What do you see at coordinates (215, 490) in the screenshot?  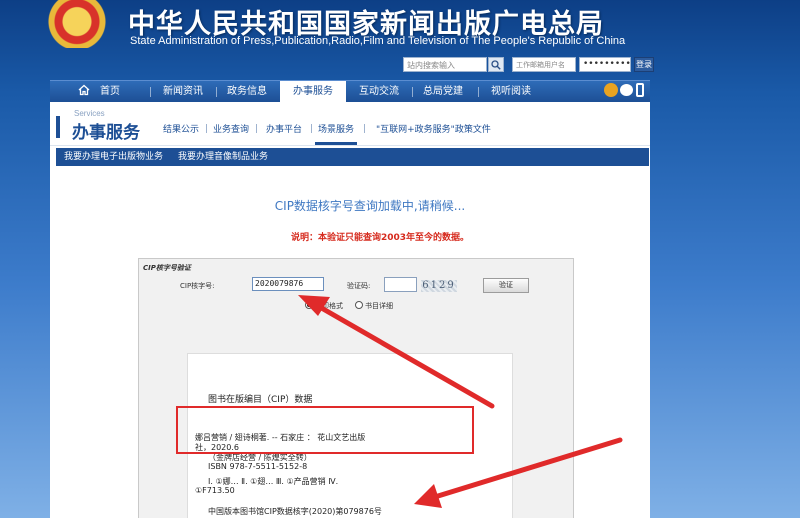 I see `cip-line: ①F713.50` at bounding box center [215, 490].